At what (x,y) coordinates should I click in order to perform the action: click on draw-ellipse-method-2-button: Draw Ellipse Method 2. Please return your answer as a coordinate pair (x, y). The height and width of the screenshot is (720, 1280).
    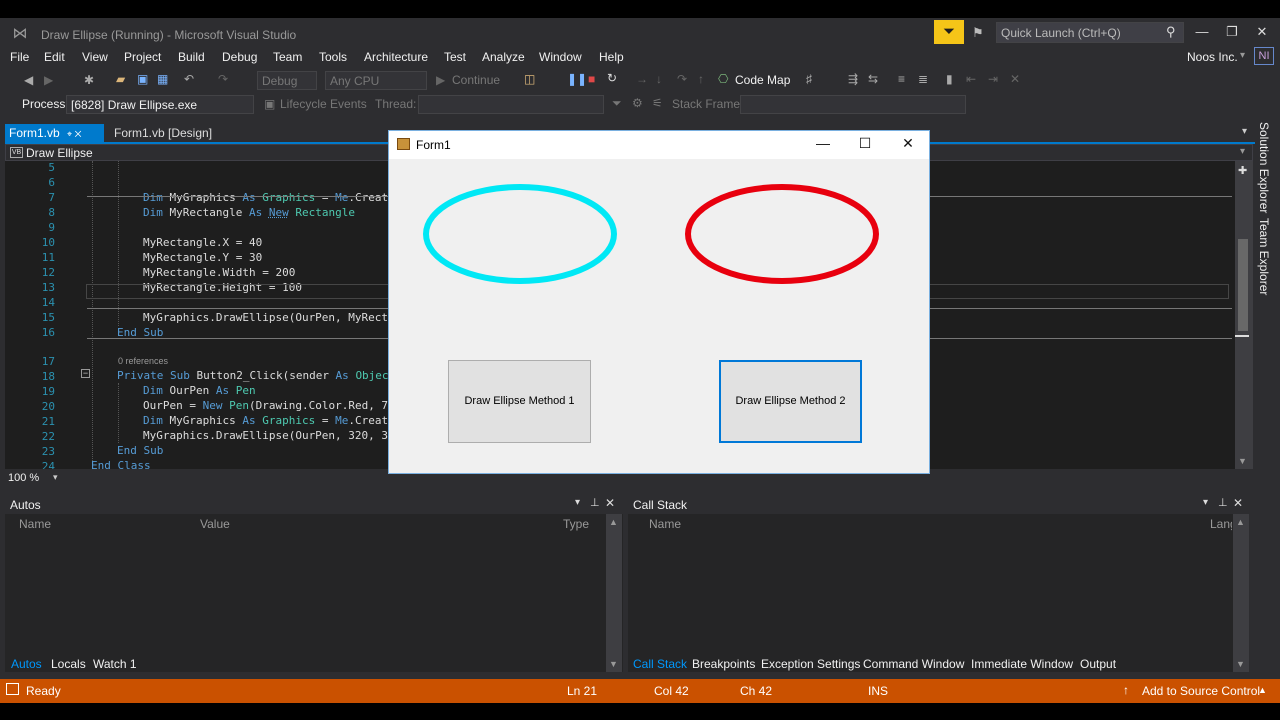
    Looking at the image, I should click on (790, 401).